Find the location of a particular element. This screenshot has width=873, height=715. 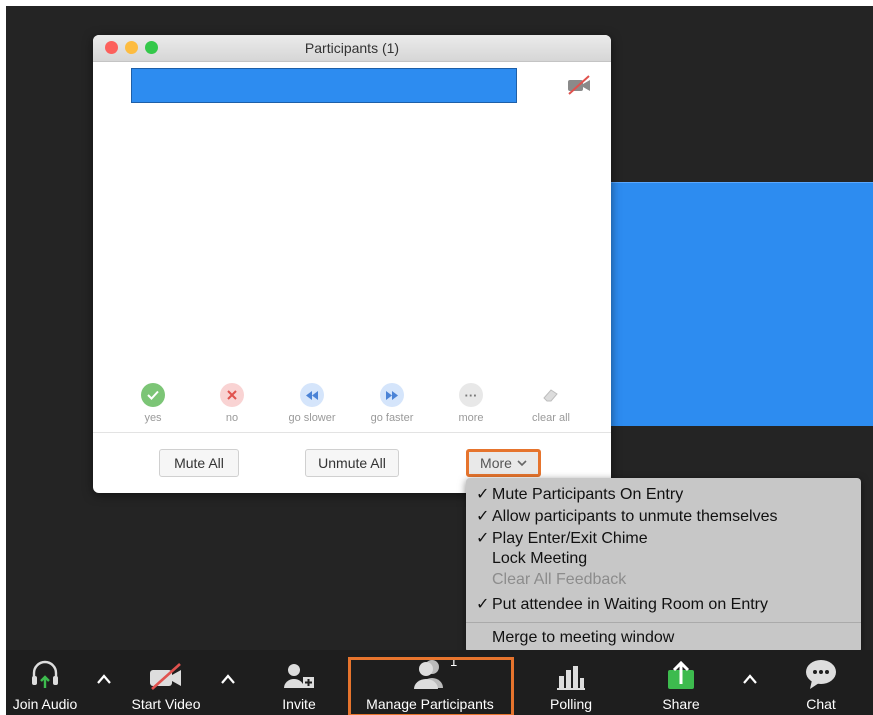

menu-item-label: Play Enter/Exit Chime is located at coordinates (570, 538).